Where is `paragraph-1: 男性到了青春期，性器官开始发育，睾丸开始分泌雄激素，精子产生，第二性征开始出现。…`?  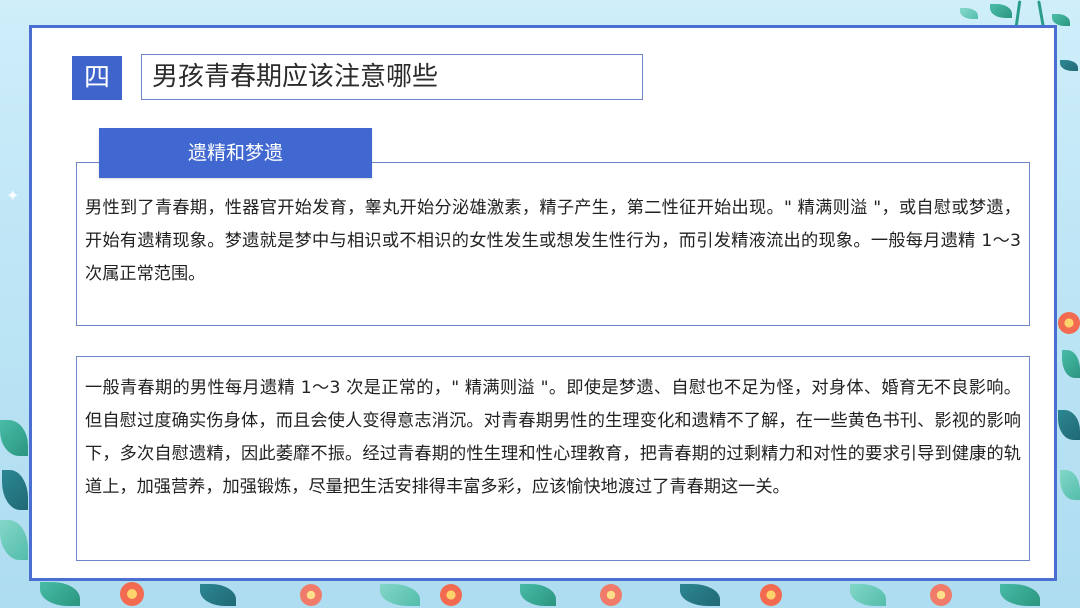 paragraph-1: 男性到了青春期，性器官开始发育，睾丸开始分泌雄激素，精子产生，第二性征开始出现。… is located at coordinates (553, 241).